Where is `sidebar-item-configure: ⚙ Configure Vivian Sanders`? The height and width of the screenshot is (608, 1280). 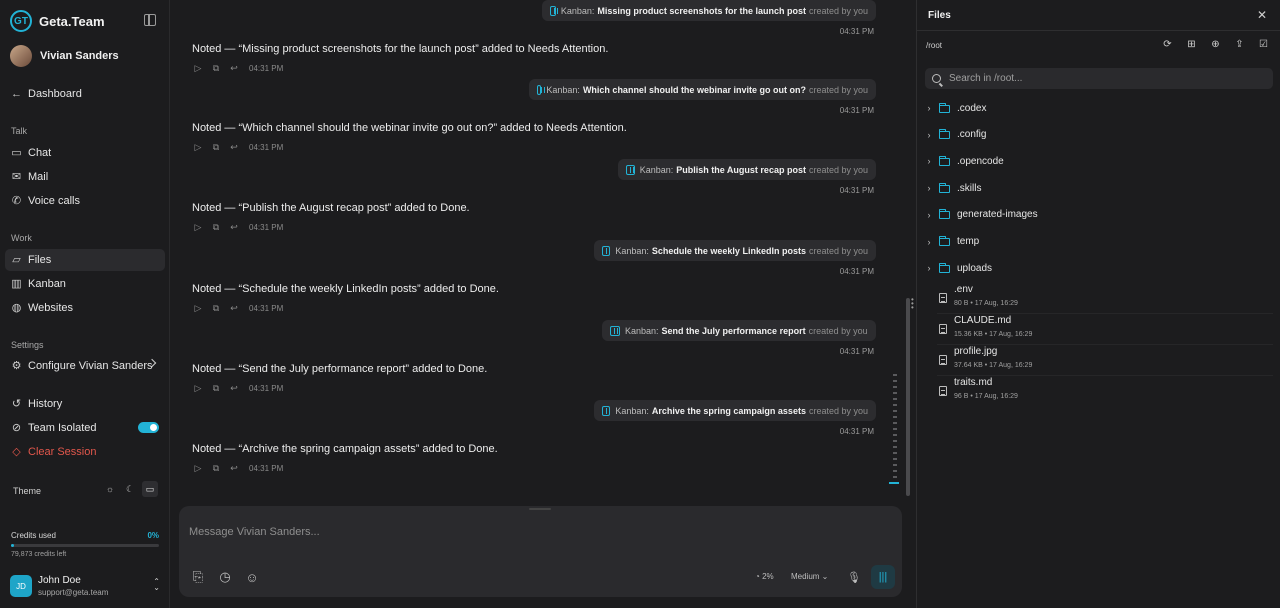 sidebar-item-configure: ⚙ Configure Vivian Sanders is located at coordinates (85, 366).